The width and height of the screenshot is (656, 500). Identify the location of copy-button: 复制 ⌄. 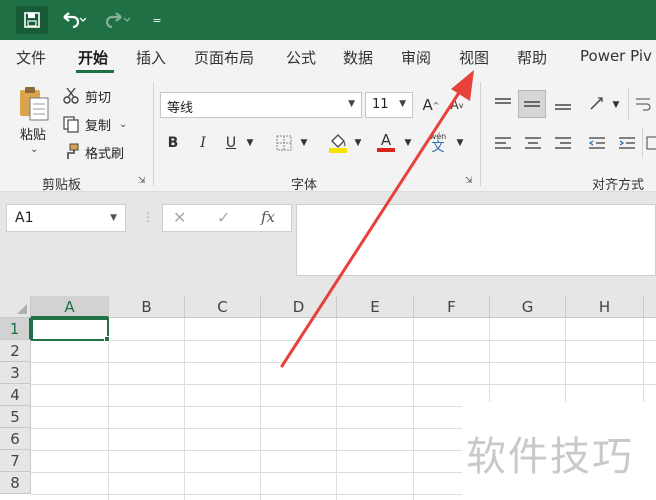
(94, 124).